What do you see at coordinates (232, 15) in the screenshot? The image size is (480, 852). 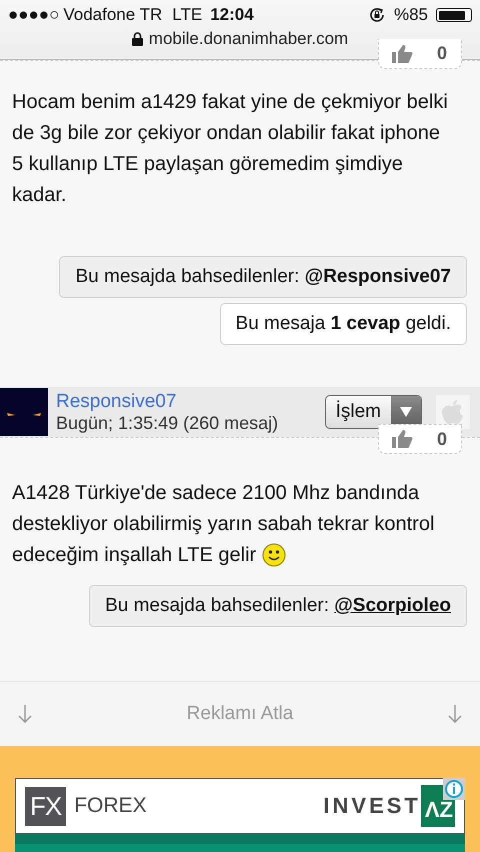 I see `clock: 12:04` at bounding box center [232, 15].